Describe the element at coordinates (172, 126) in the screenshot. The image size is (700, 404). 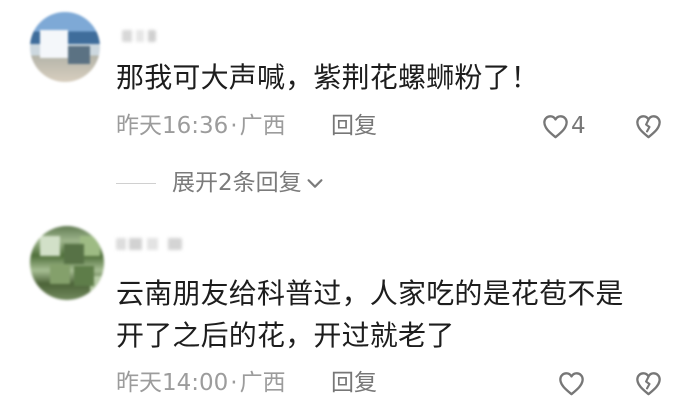
I see `timestamp: 昨天16:36` at that location.